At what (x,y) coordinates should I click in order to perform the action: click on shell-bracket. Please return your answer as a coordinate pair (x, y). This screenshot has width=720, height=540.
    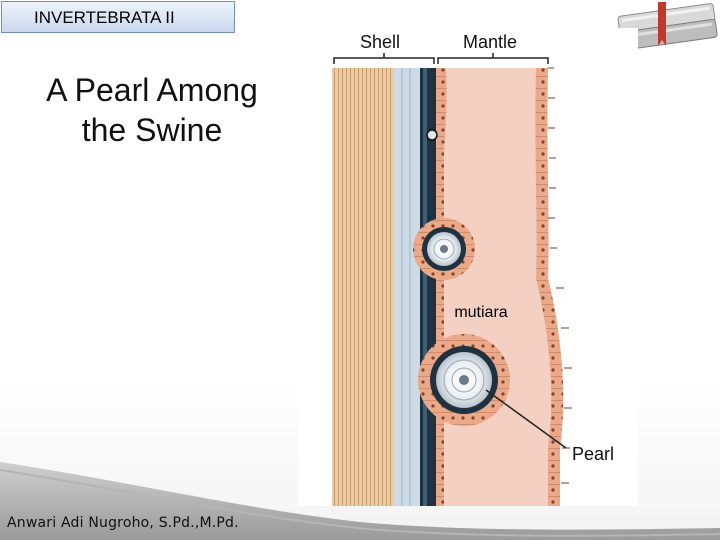
    Looking at the image, I should click on (384, 58).